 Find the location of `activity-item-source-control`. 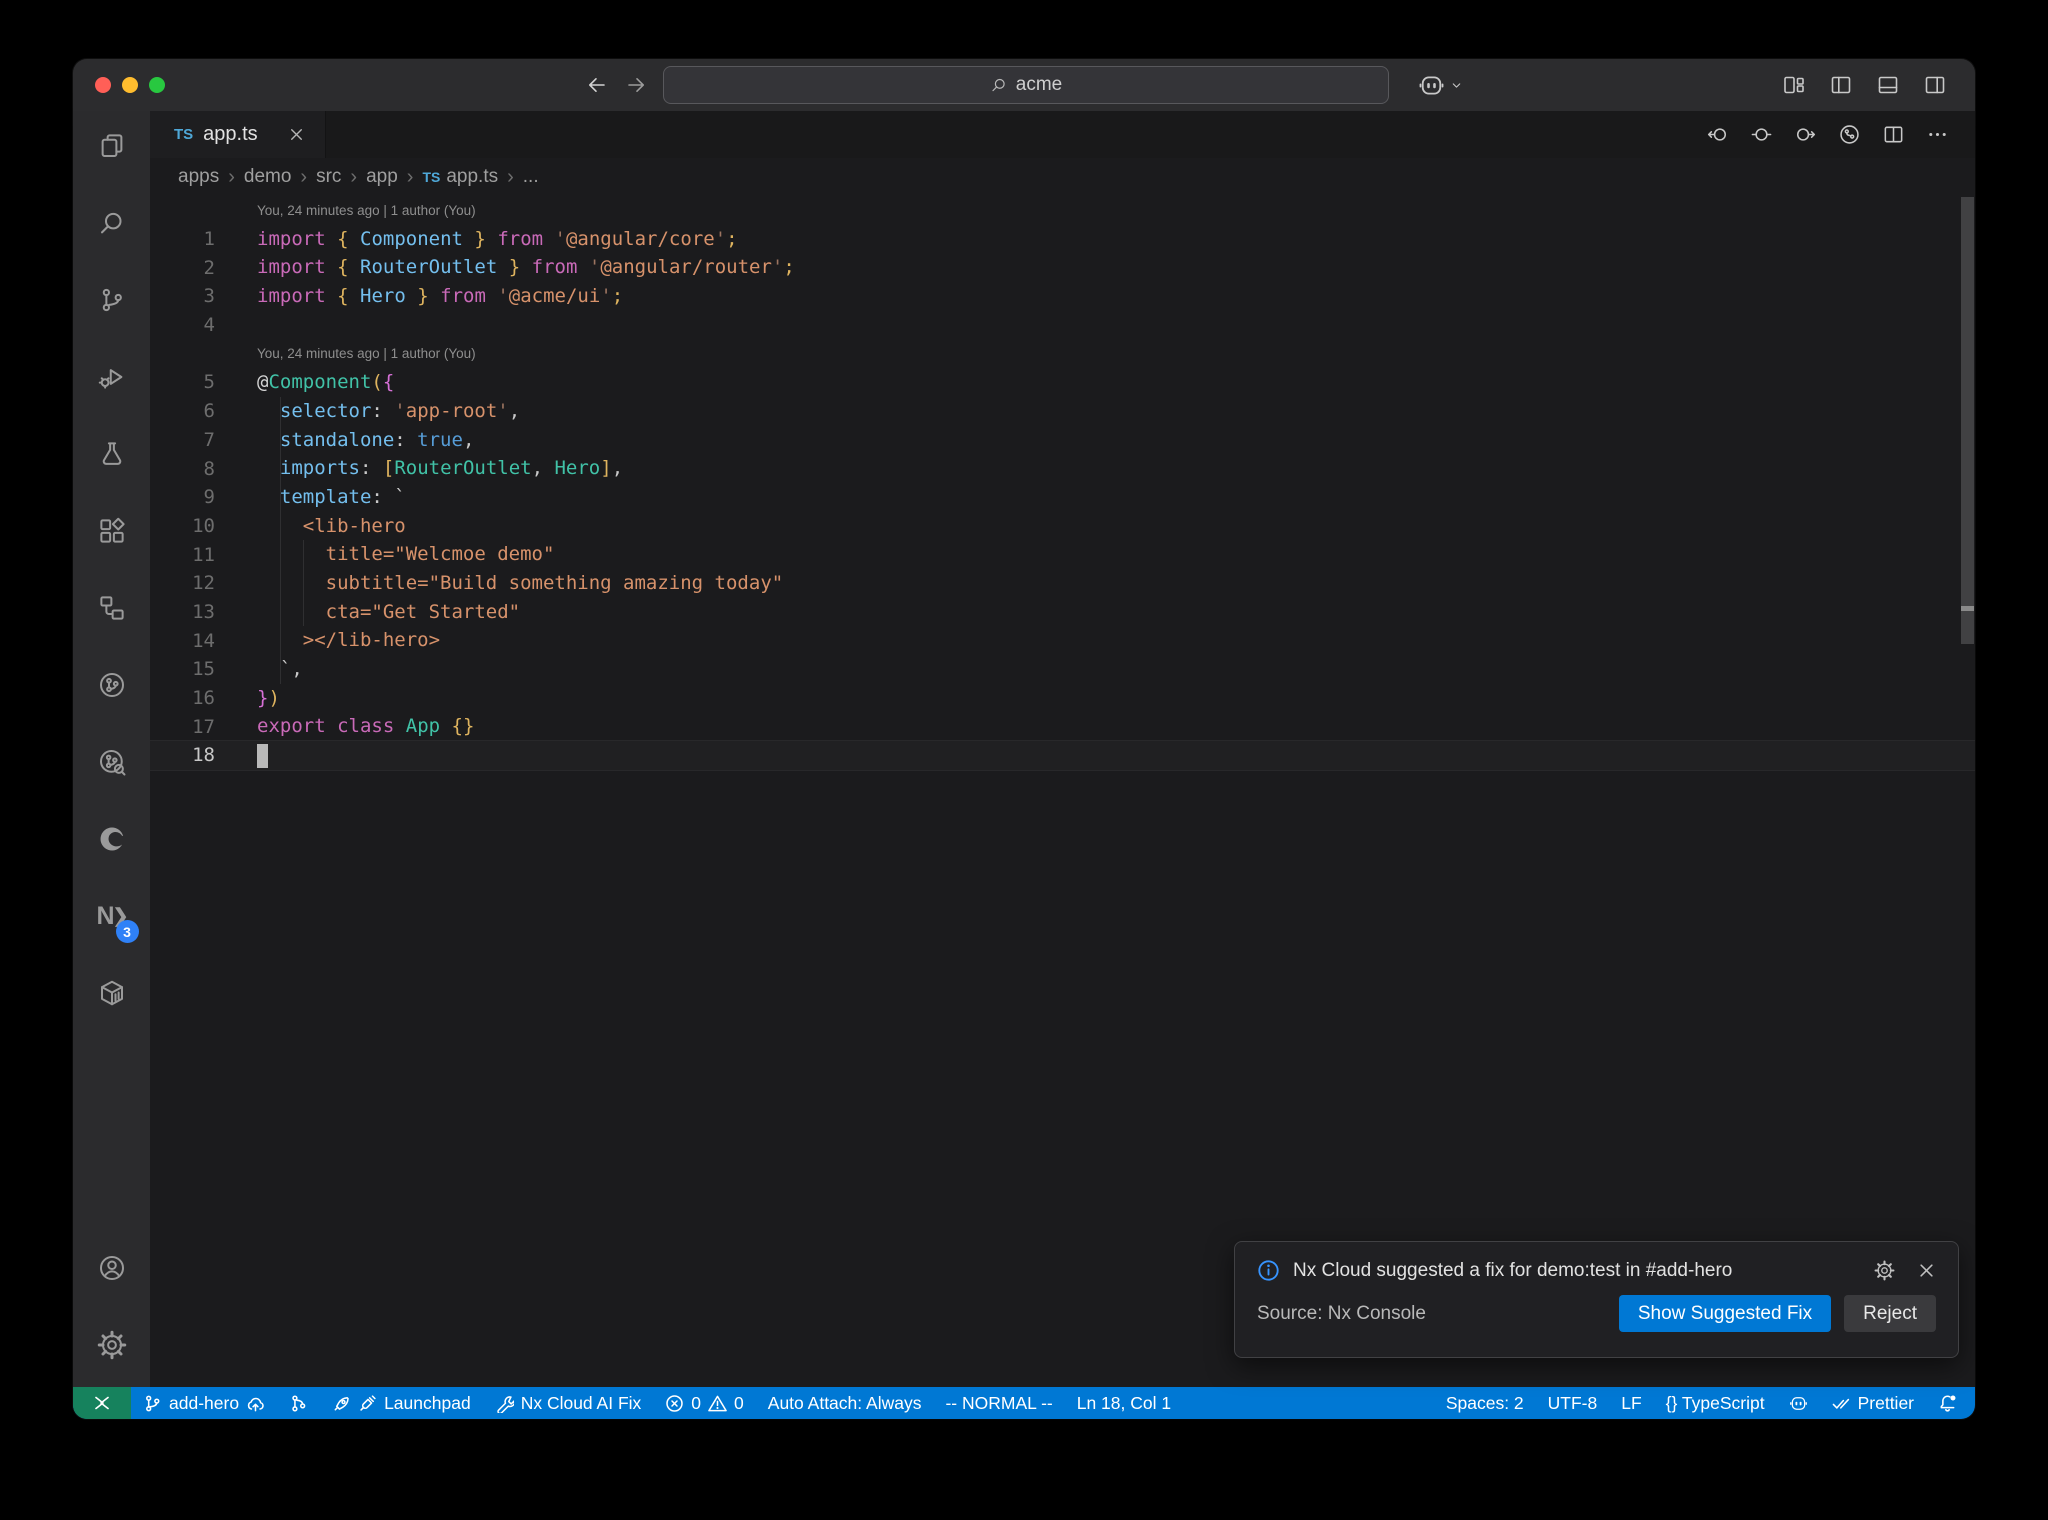

activity-item-source-control is located at coordinates (112, 300).